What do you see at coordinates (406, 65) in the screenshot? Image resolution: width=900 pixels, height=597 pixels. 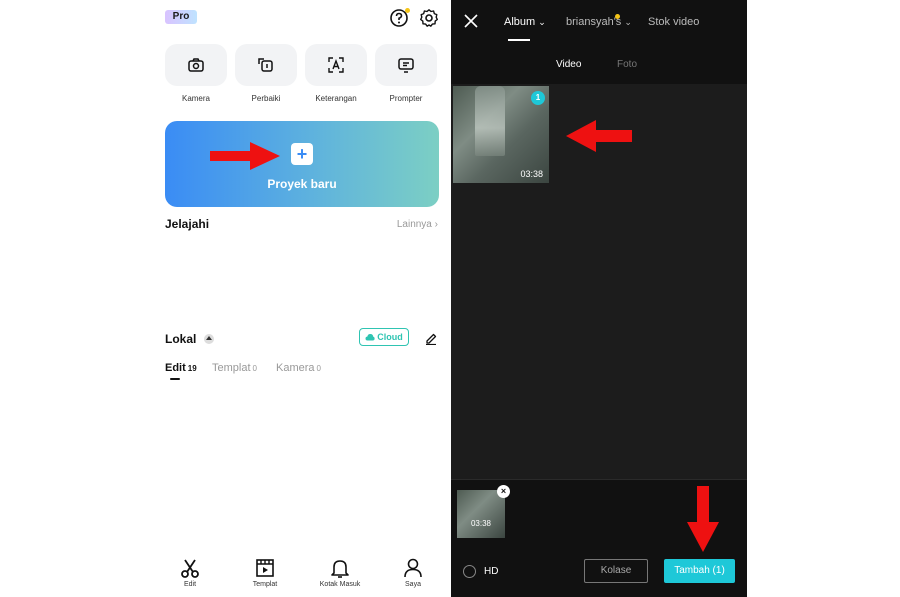 I see `prompter-icon` at bounding box center [406, 65].